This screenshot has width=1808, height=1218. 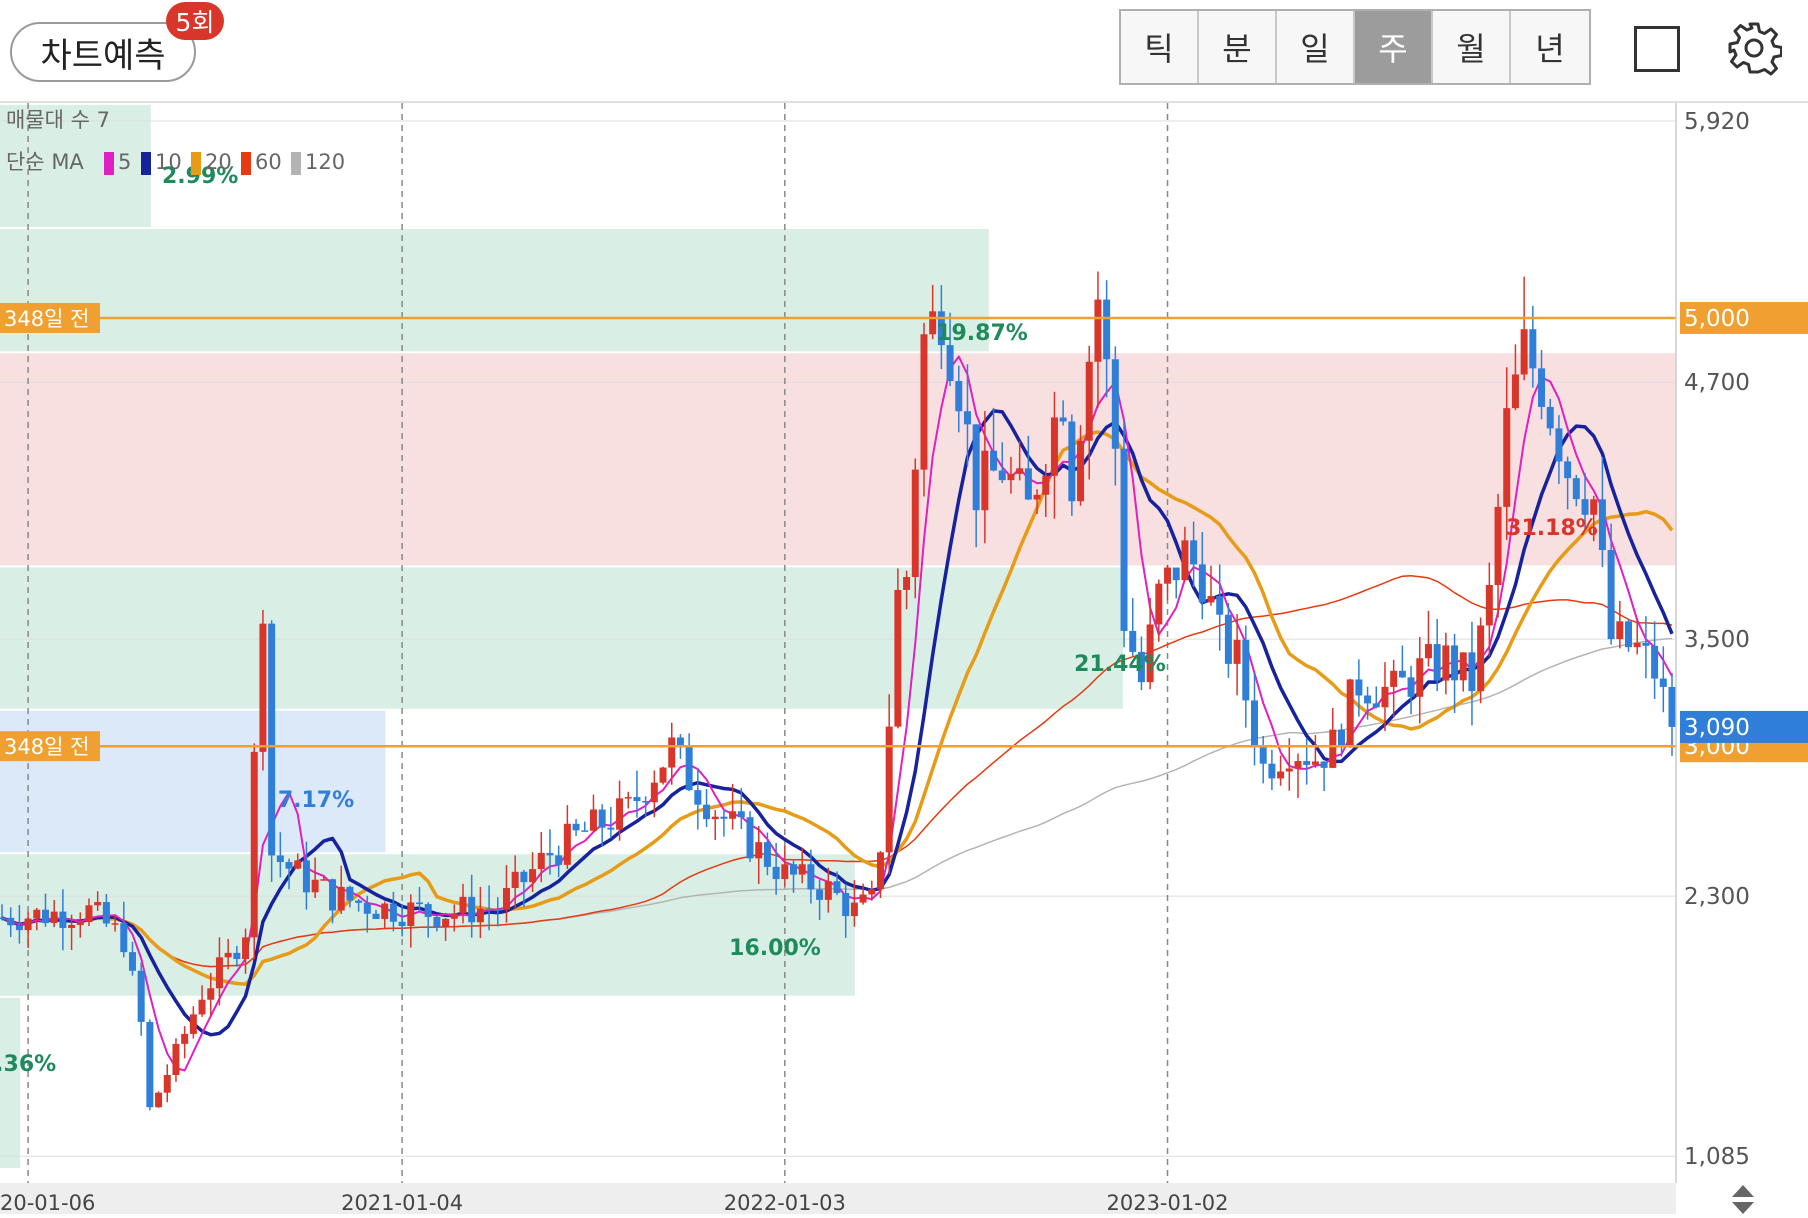 I want to click on ma-60-swatch, so click(x=246, y=163).